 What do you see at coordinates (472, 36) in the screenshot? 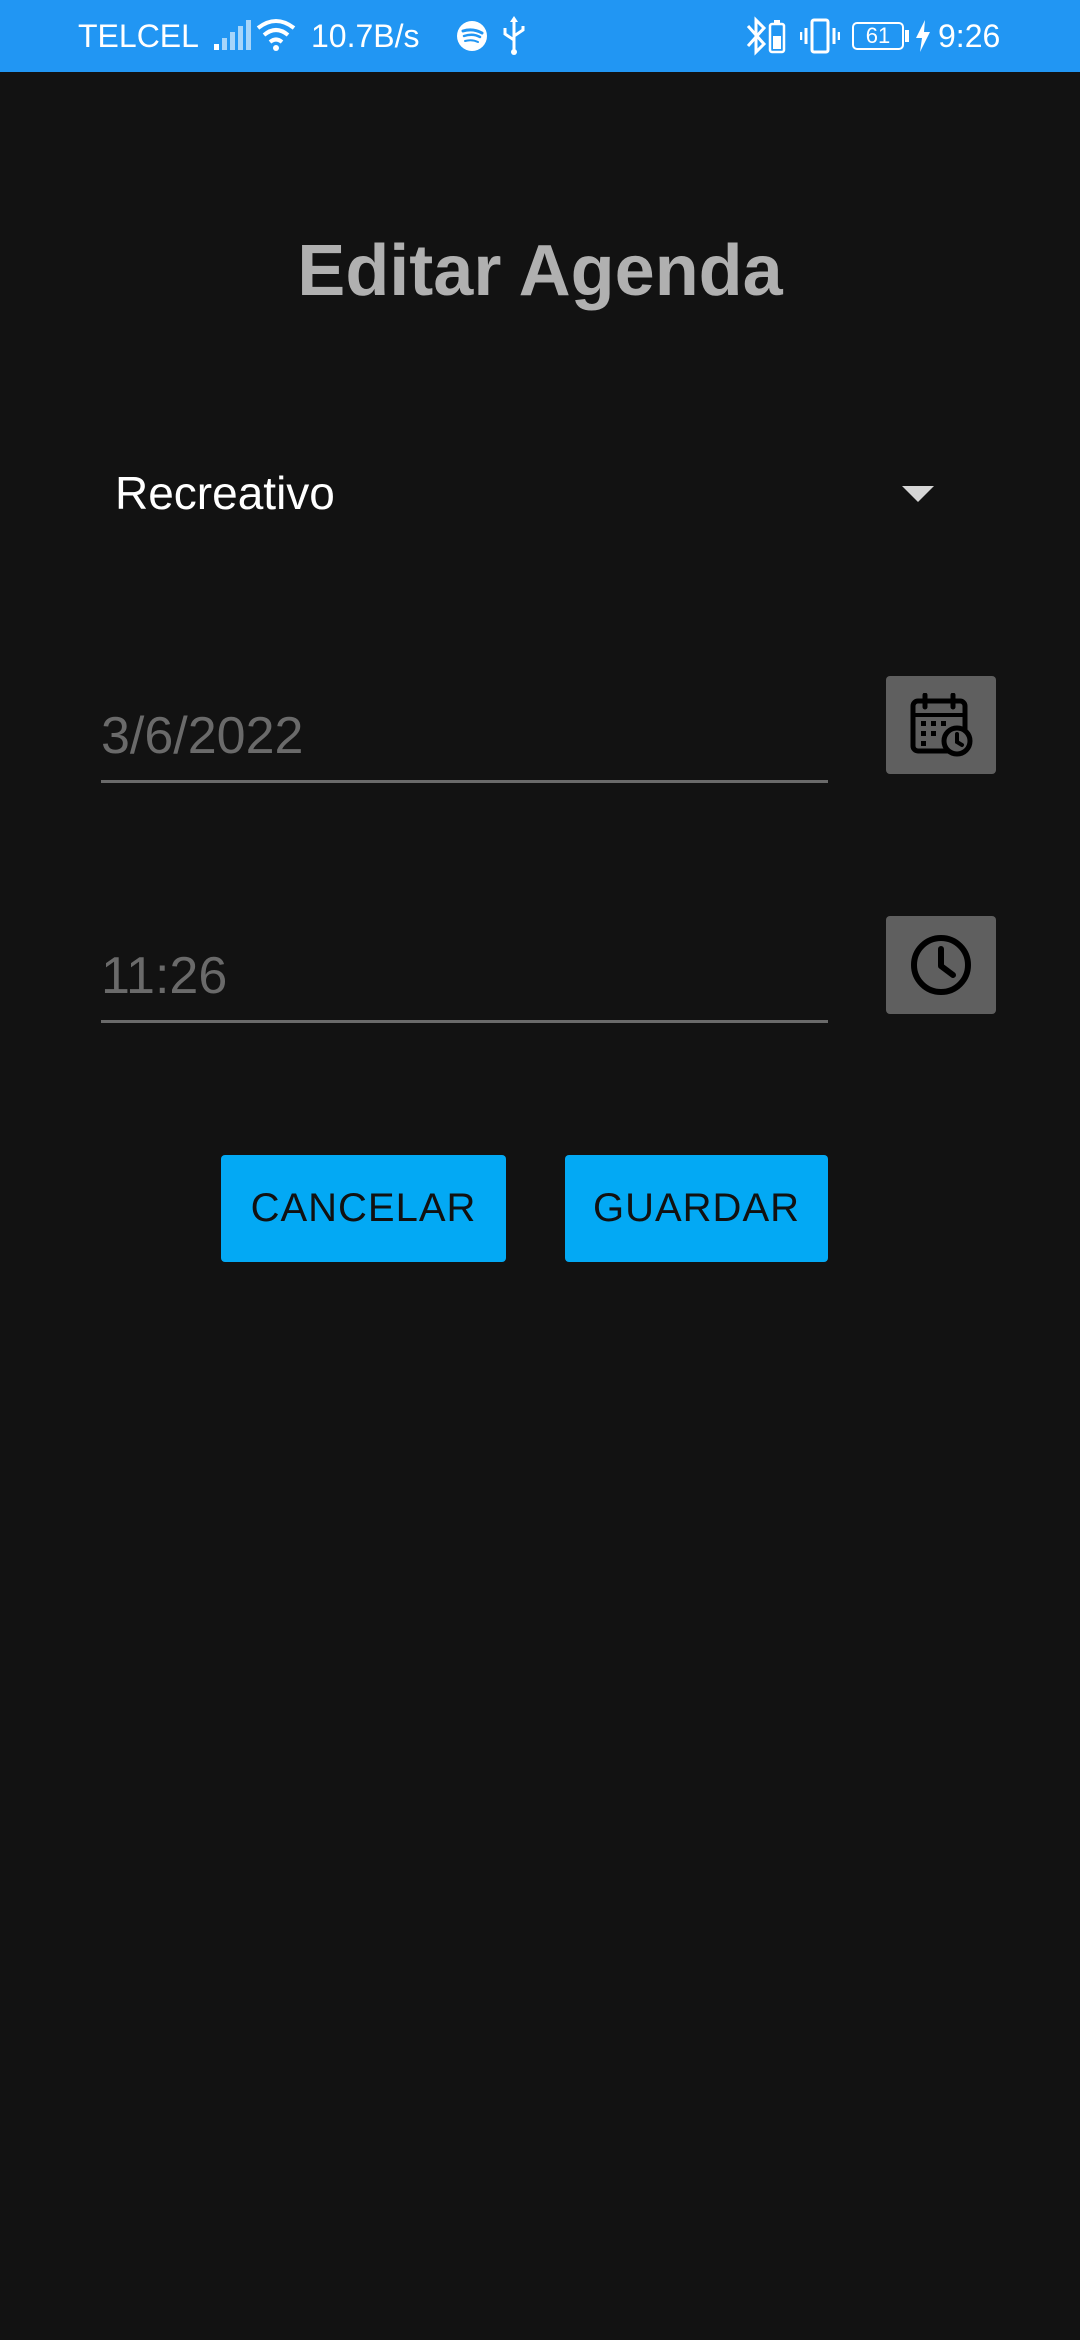
I see `spotify-icon` at bounding box center [472, 36].